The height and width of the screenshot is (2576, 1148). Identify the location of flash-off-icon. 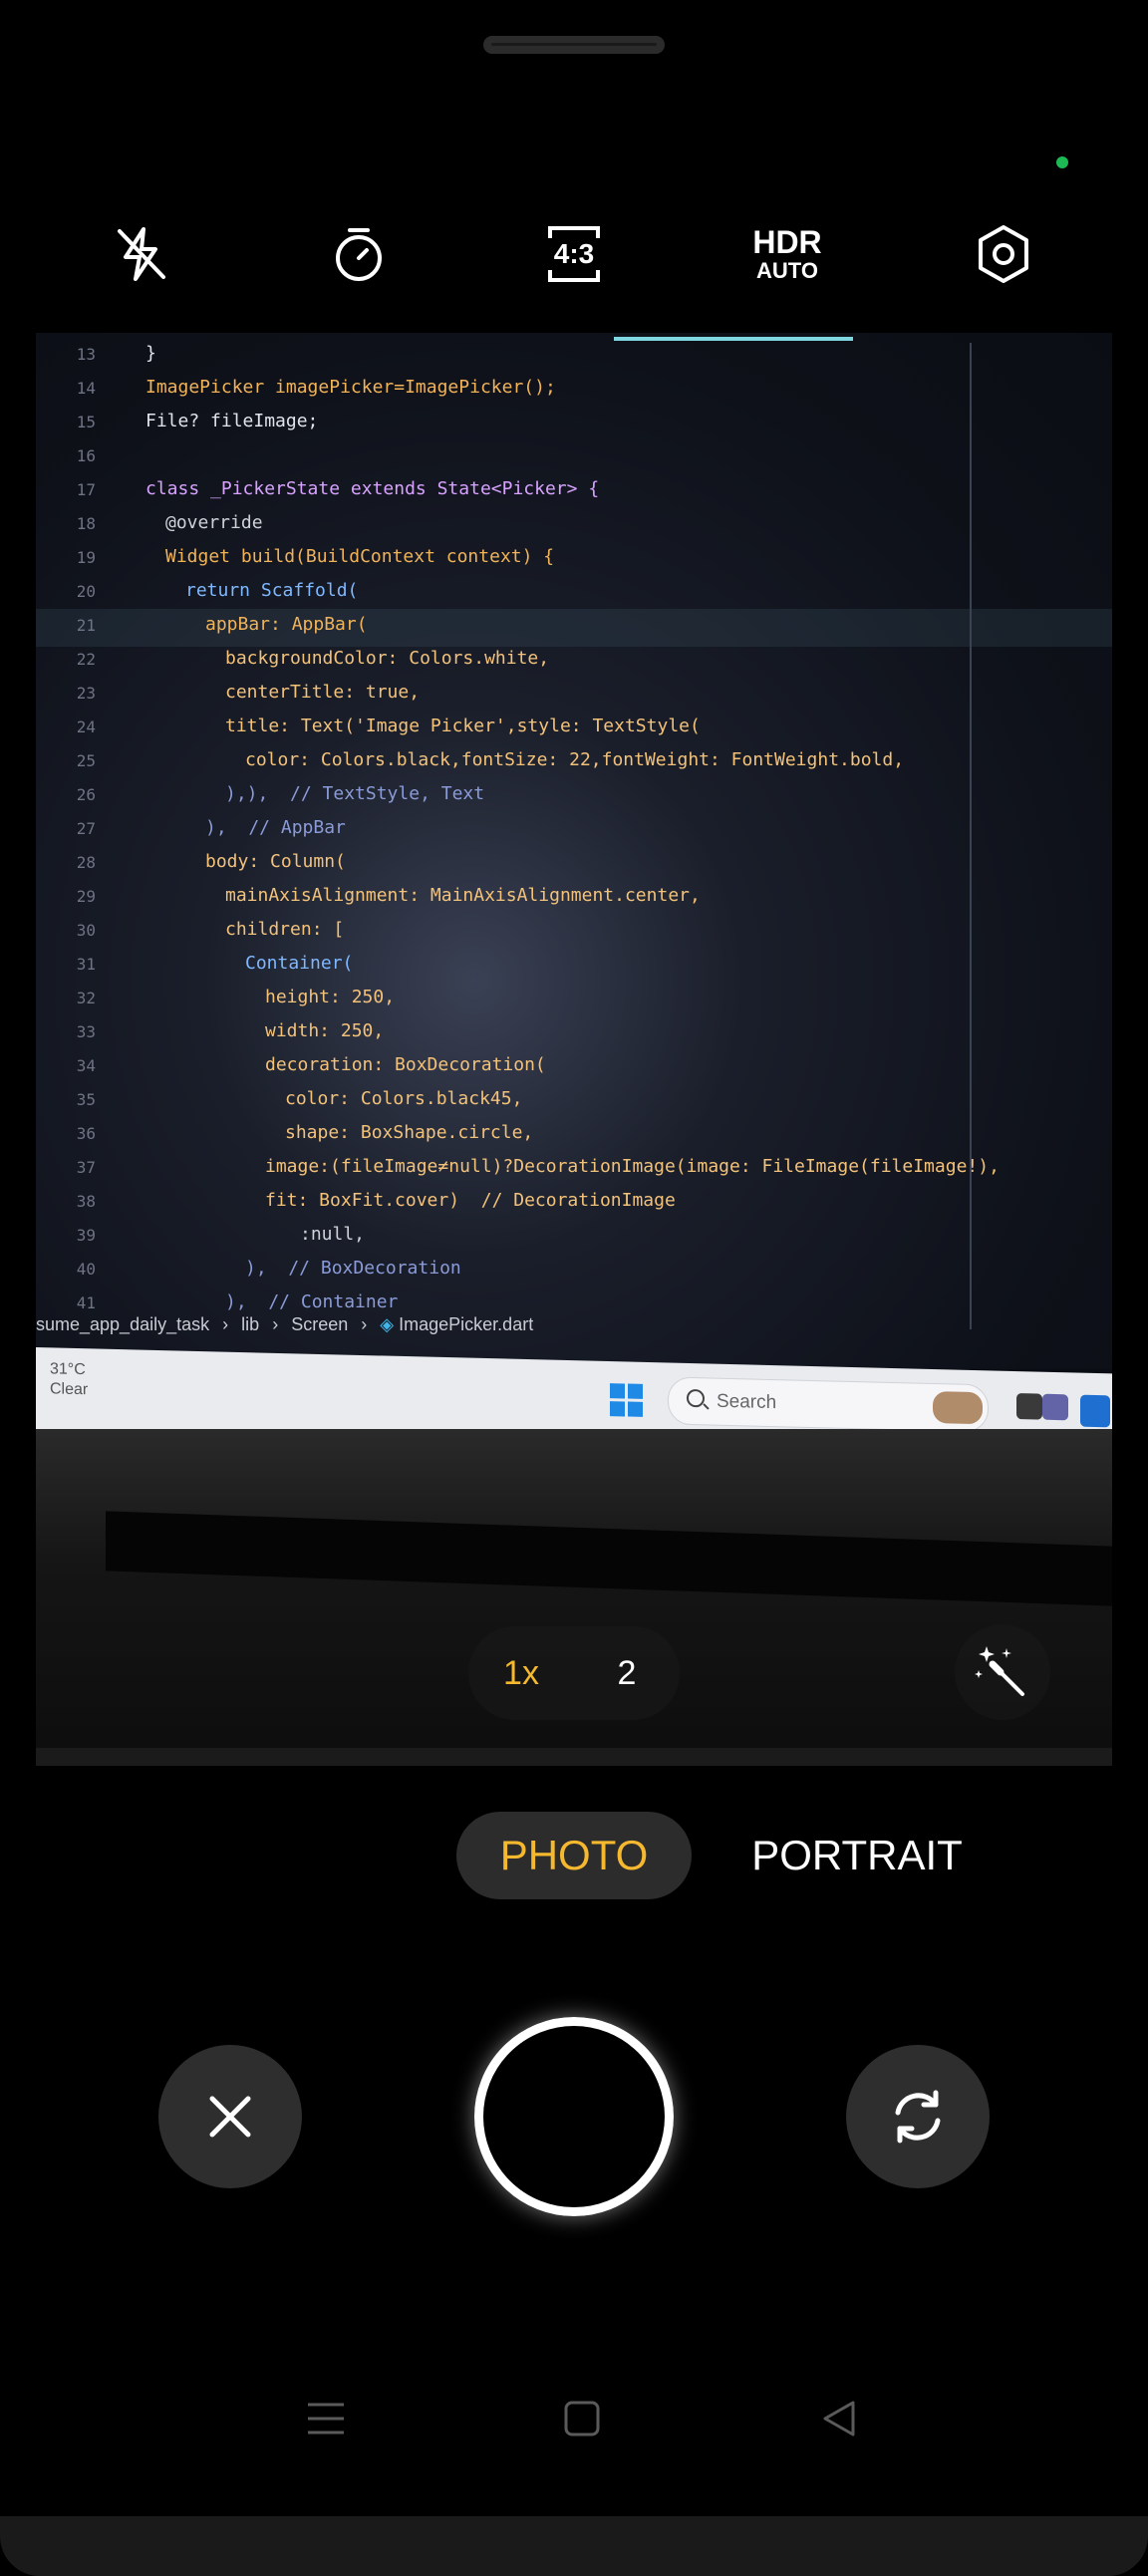
(141, 254).